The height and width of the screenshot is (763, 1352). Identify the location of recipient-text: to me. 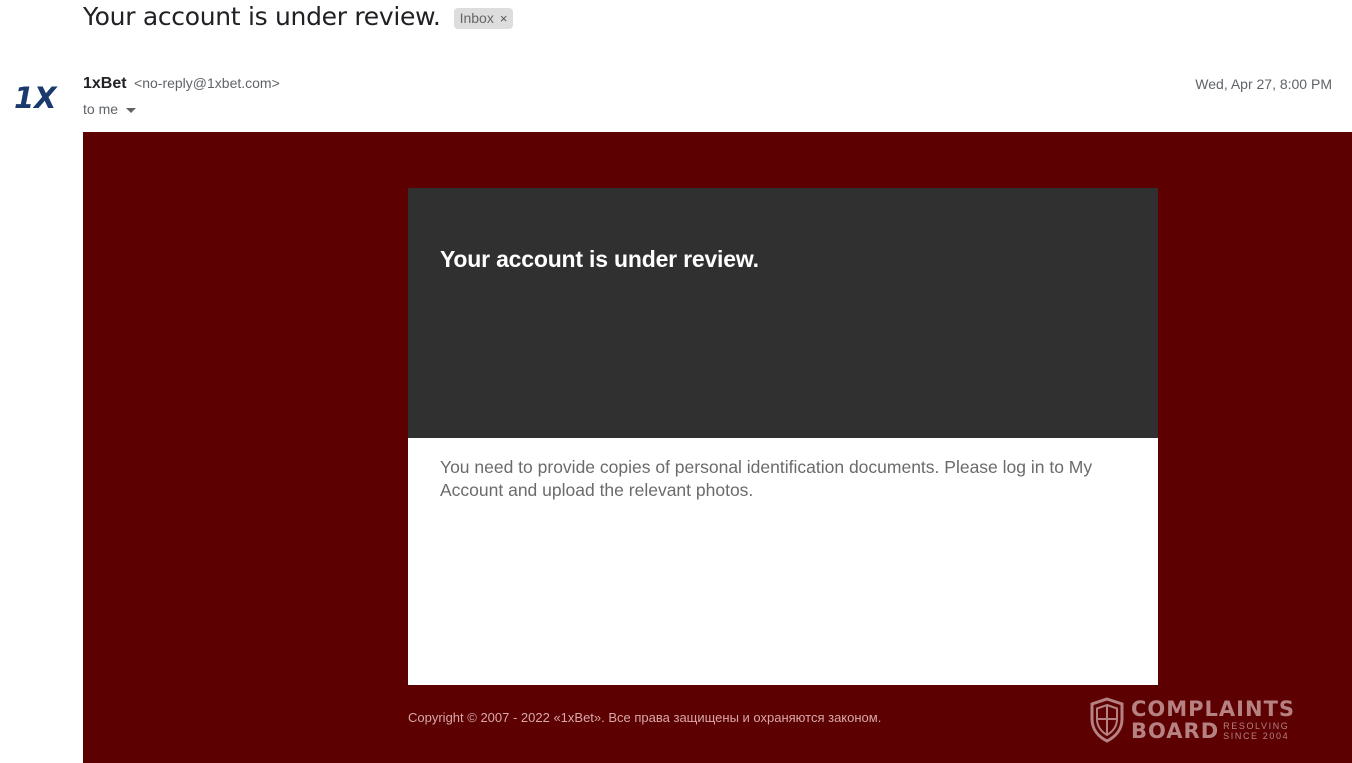
(101, 109).